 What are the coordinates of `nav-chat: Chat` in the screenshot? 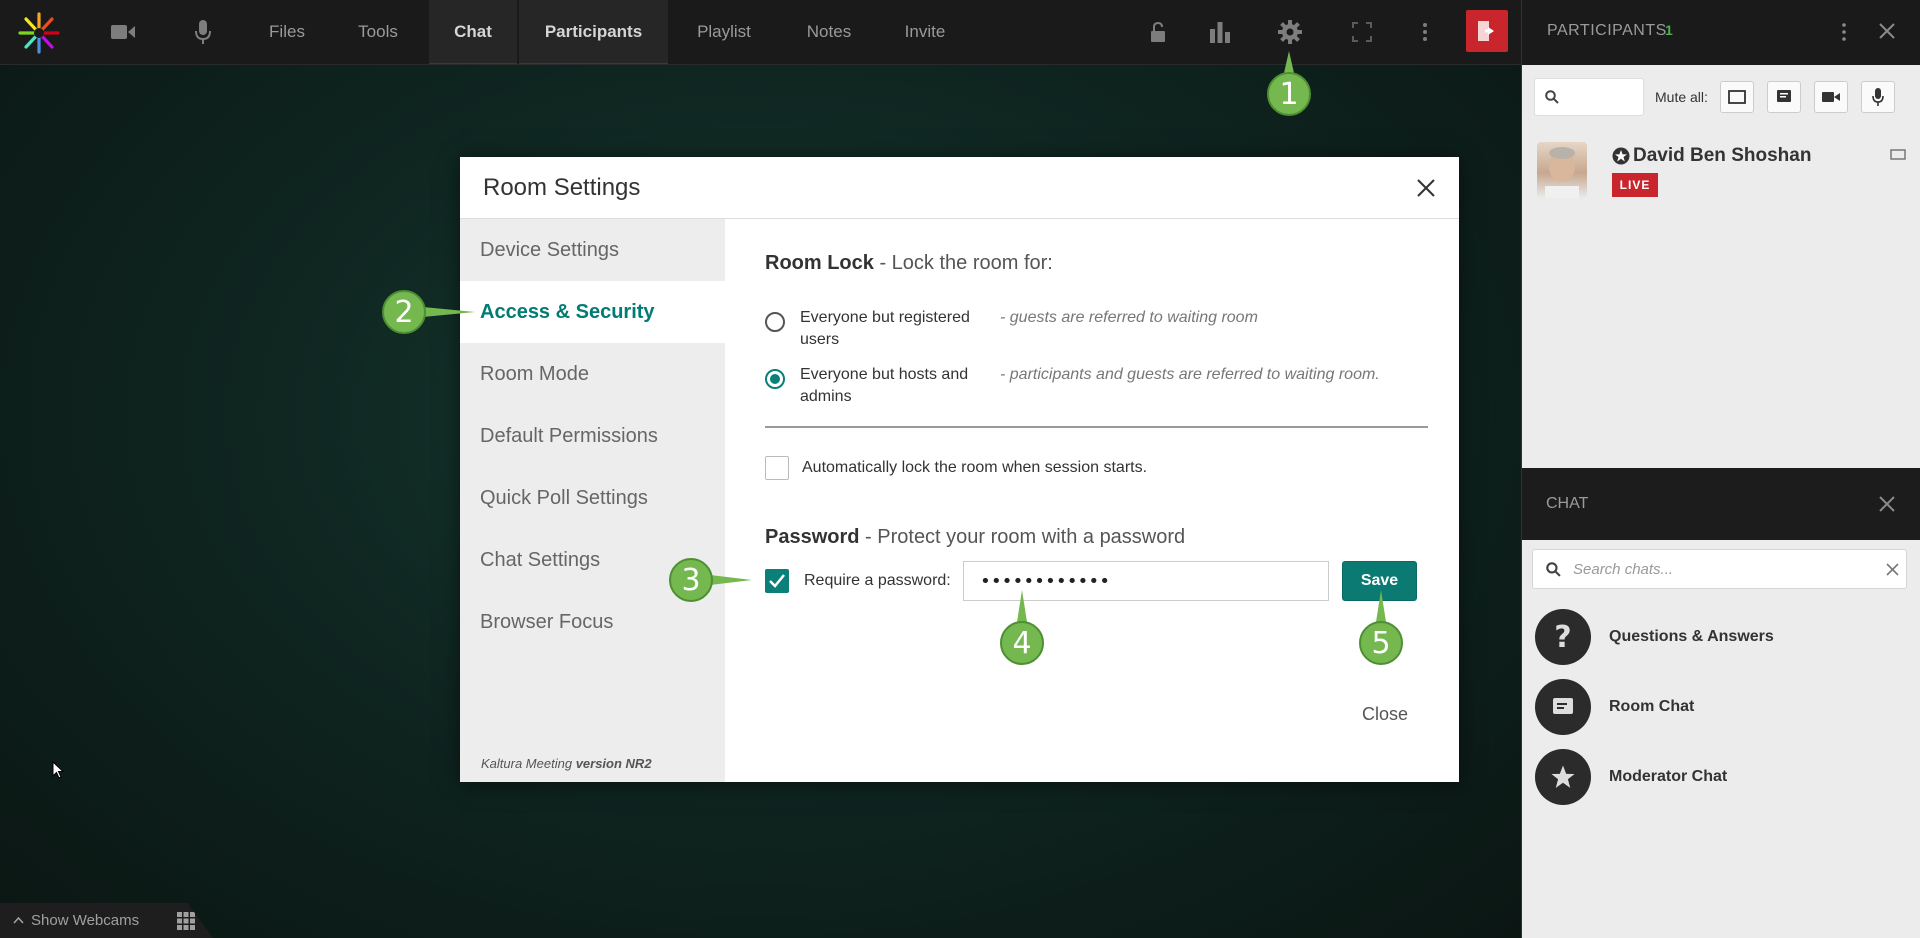 It's located at (473, 32).